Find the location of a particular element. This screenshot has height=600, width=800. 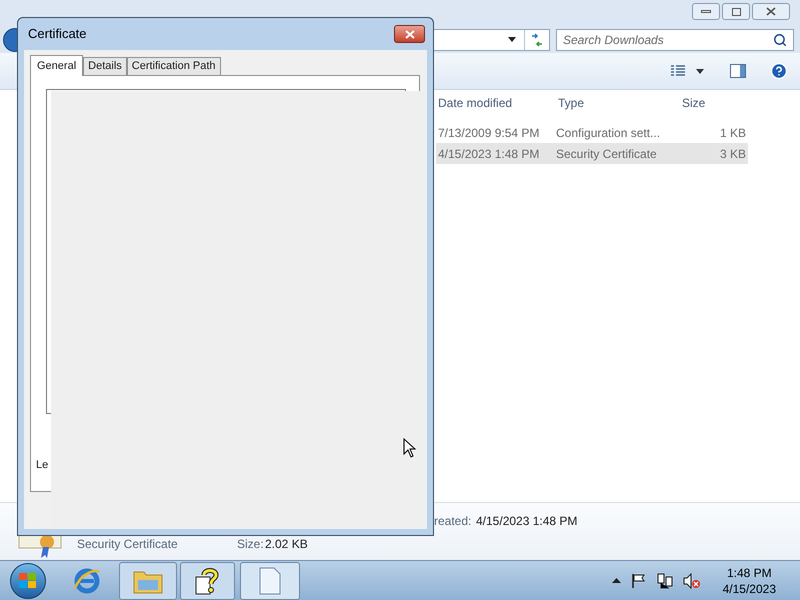

size-value: 2.02 KB is located at coordinates (286, 544).